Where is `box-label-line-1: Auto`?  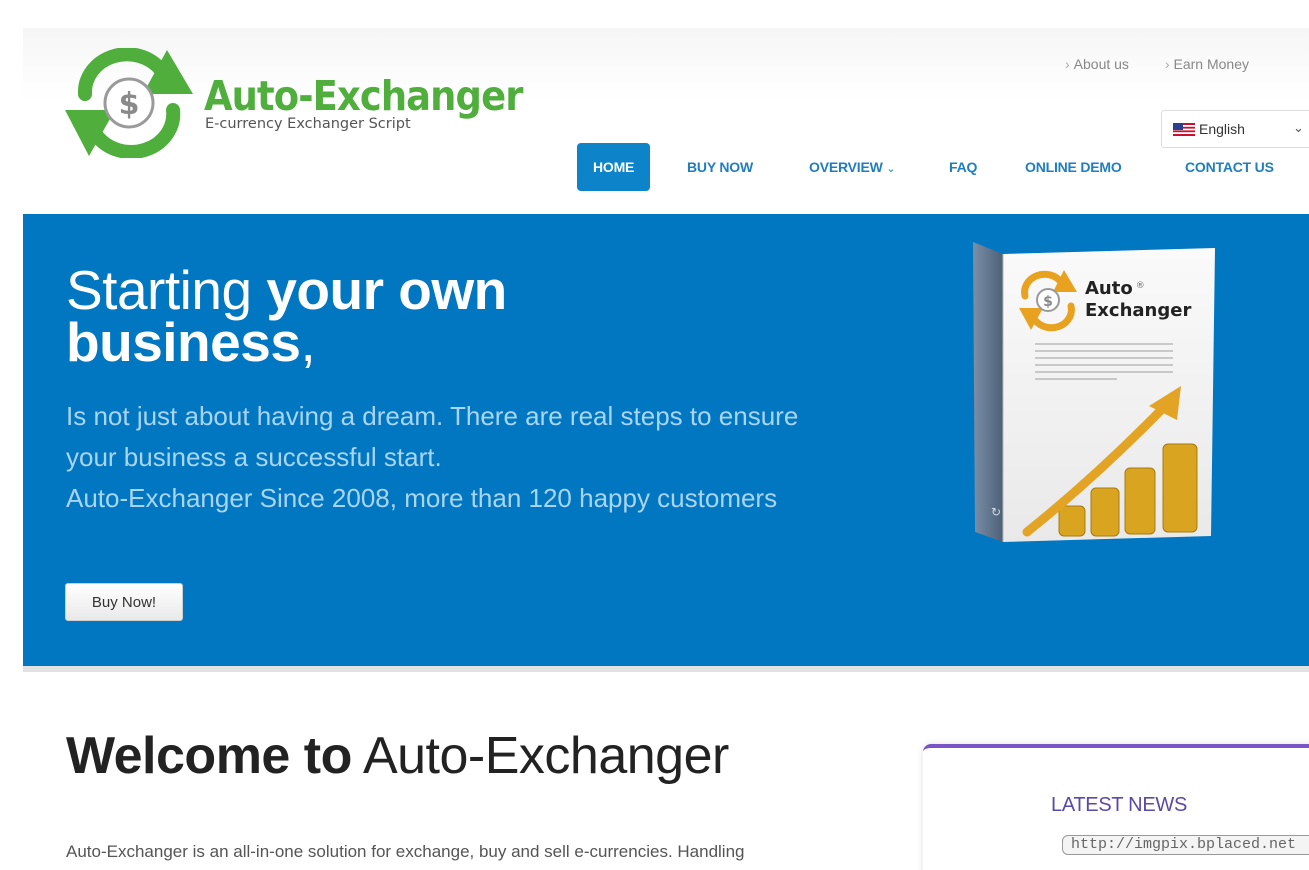
box-label-line-1: Auto is located at coordinates (1109, 288).